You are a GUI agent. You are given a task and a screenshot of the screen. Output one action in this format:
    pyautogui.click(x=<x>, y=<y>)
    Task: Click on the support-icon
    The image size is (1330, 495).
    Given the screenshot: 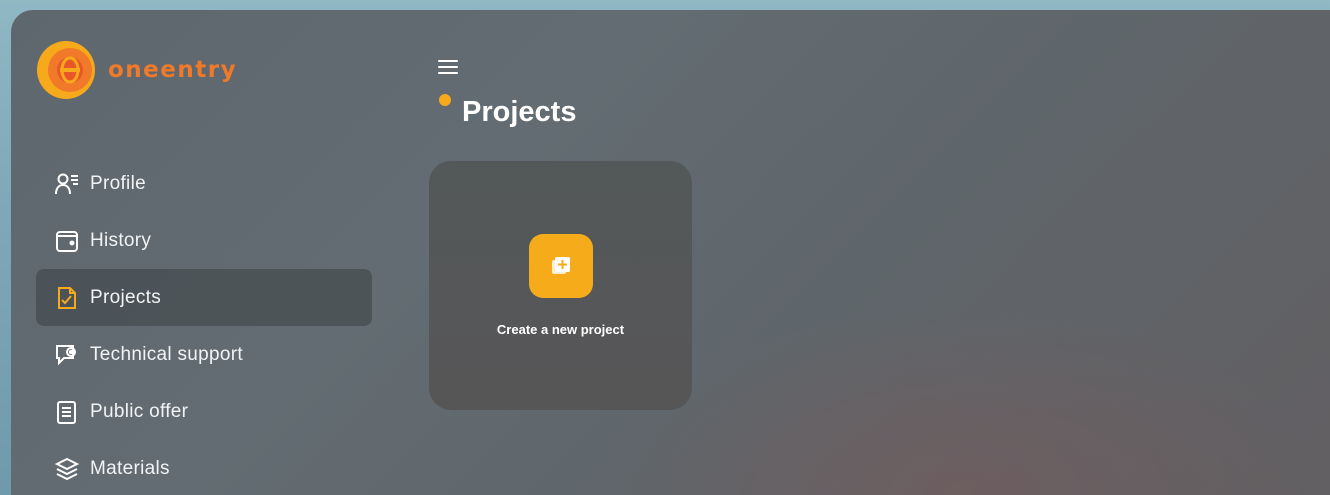 What is the action you would take?
    pyautogui.click(x=67, y=355)
    